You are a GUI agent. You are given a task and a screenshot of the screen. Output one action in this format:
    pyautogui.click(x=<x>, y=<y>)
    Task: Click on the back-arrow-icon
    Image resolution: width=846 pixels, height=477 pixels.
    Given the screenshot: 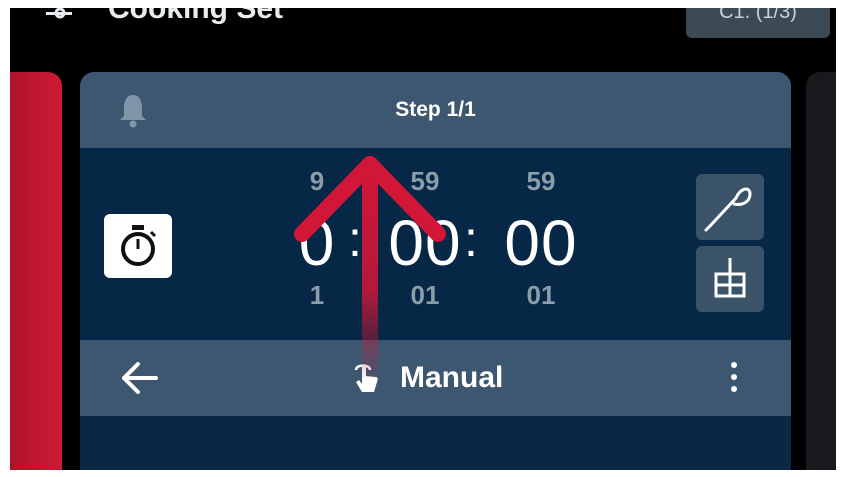 What is the action you would take?
    pyautogui.click(x=140, y=378)
    